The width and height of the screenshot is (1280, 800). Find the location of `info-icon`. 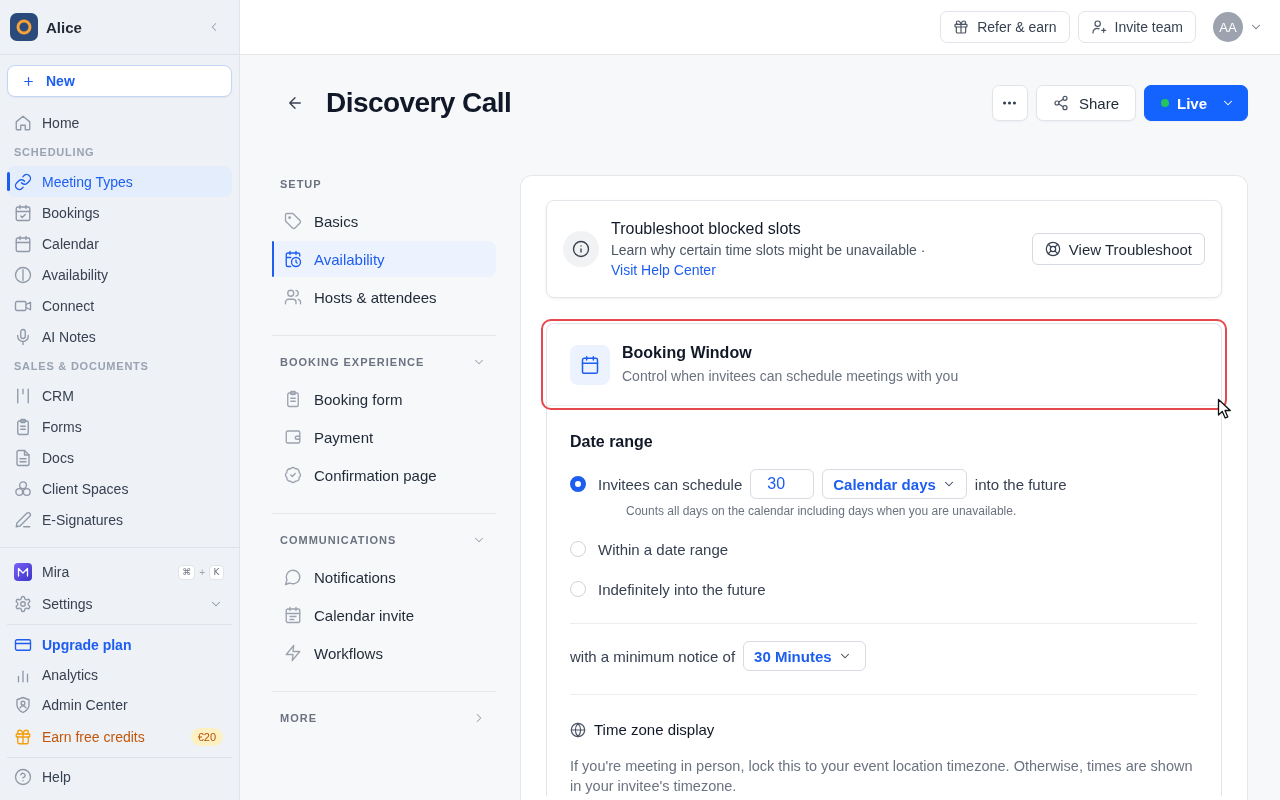

info-icon is located at coordinates (581, 249).